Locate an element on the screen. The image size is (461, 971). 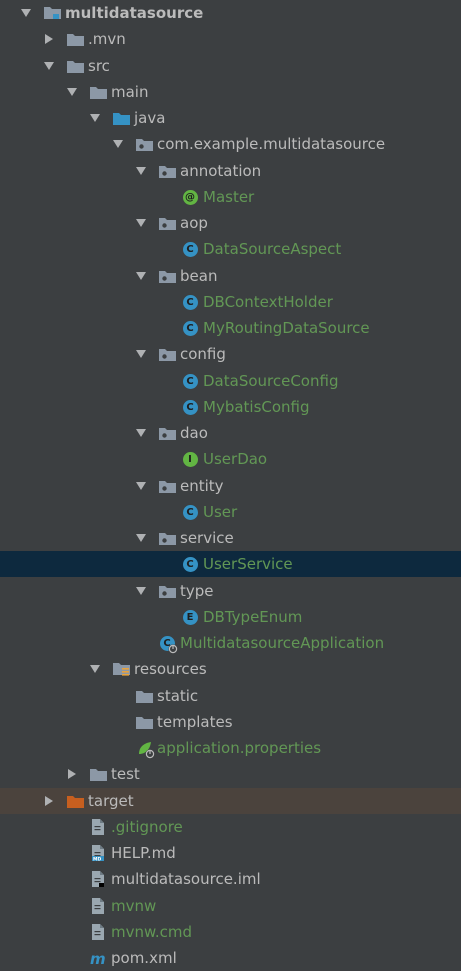
tree-node: MD HELP.md is located at coordinates (230, 853).